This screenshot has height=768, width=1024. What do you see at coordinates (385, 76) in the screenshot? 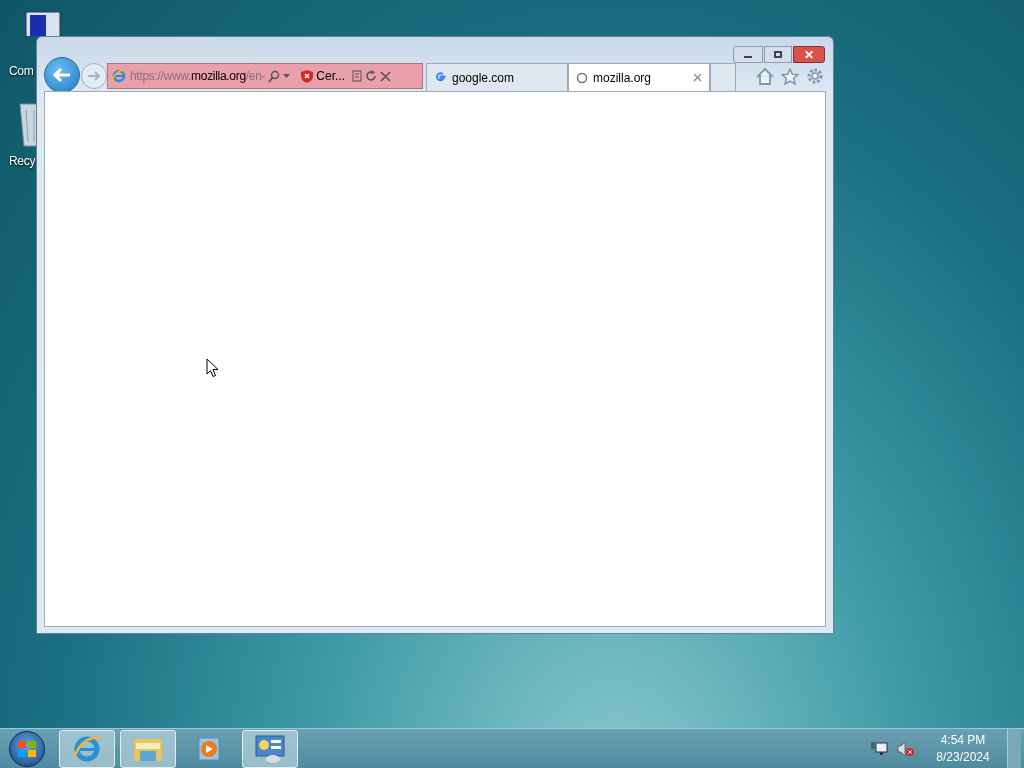
I see `stop-icon` at bounding box center [385, 76].